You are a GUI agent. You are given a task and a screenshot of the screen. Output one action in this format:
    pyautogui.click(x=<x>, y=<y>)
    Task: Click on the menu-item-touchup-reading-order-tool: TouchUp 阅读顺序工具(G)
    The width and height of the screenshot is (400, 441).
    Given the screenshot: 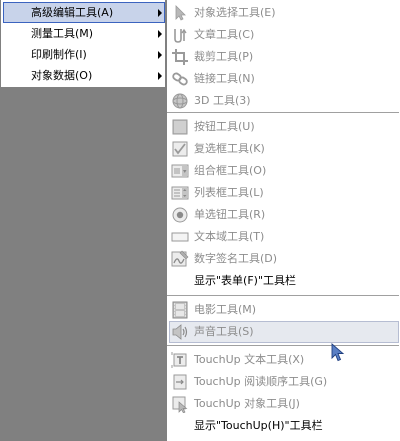 What is the action you would take?
    pyautogui.click(x=284, y=382)
    